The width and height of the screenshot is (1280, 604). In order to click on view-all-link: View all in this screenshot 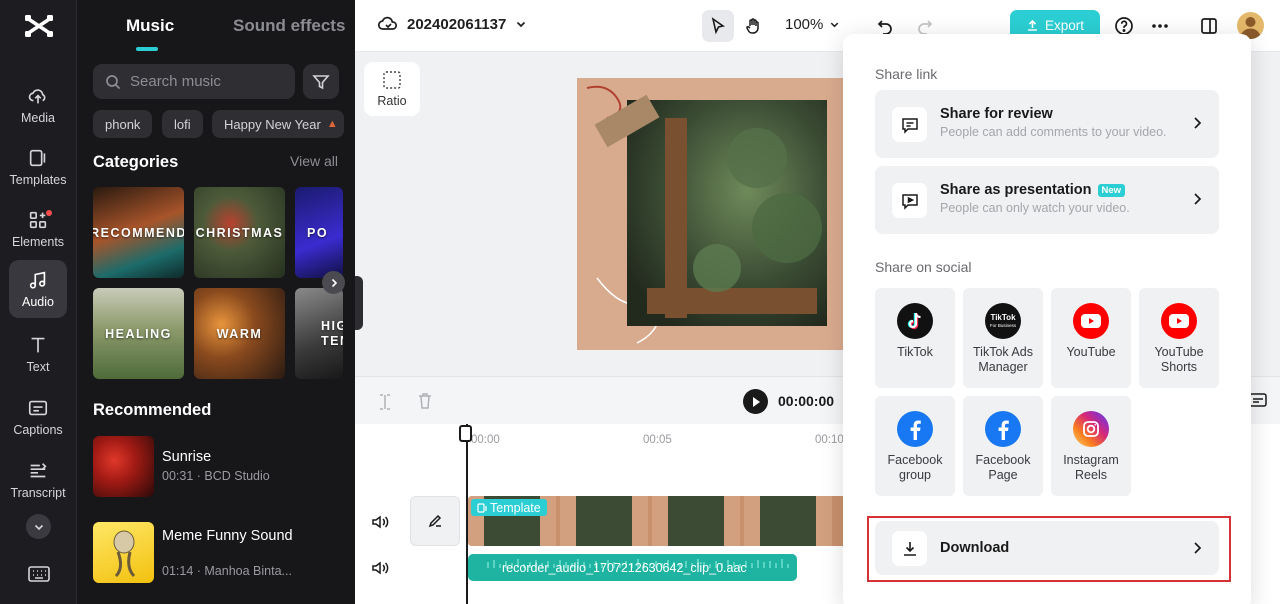, I will do `click(314, 161)`.